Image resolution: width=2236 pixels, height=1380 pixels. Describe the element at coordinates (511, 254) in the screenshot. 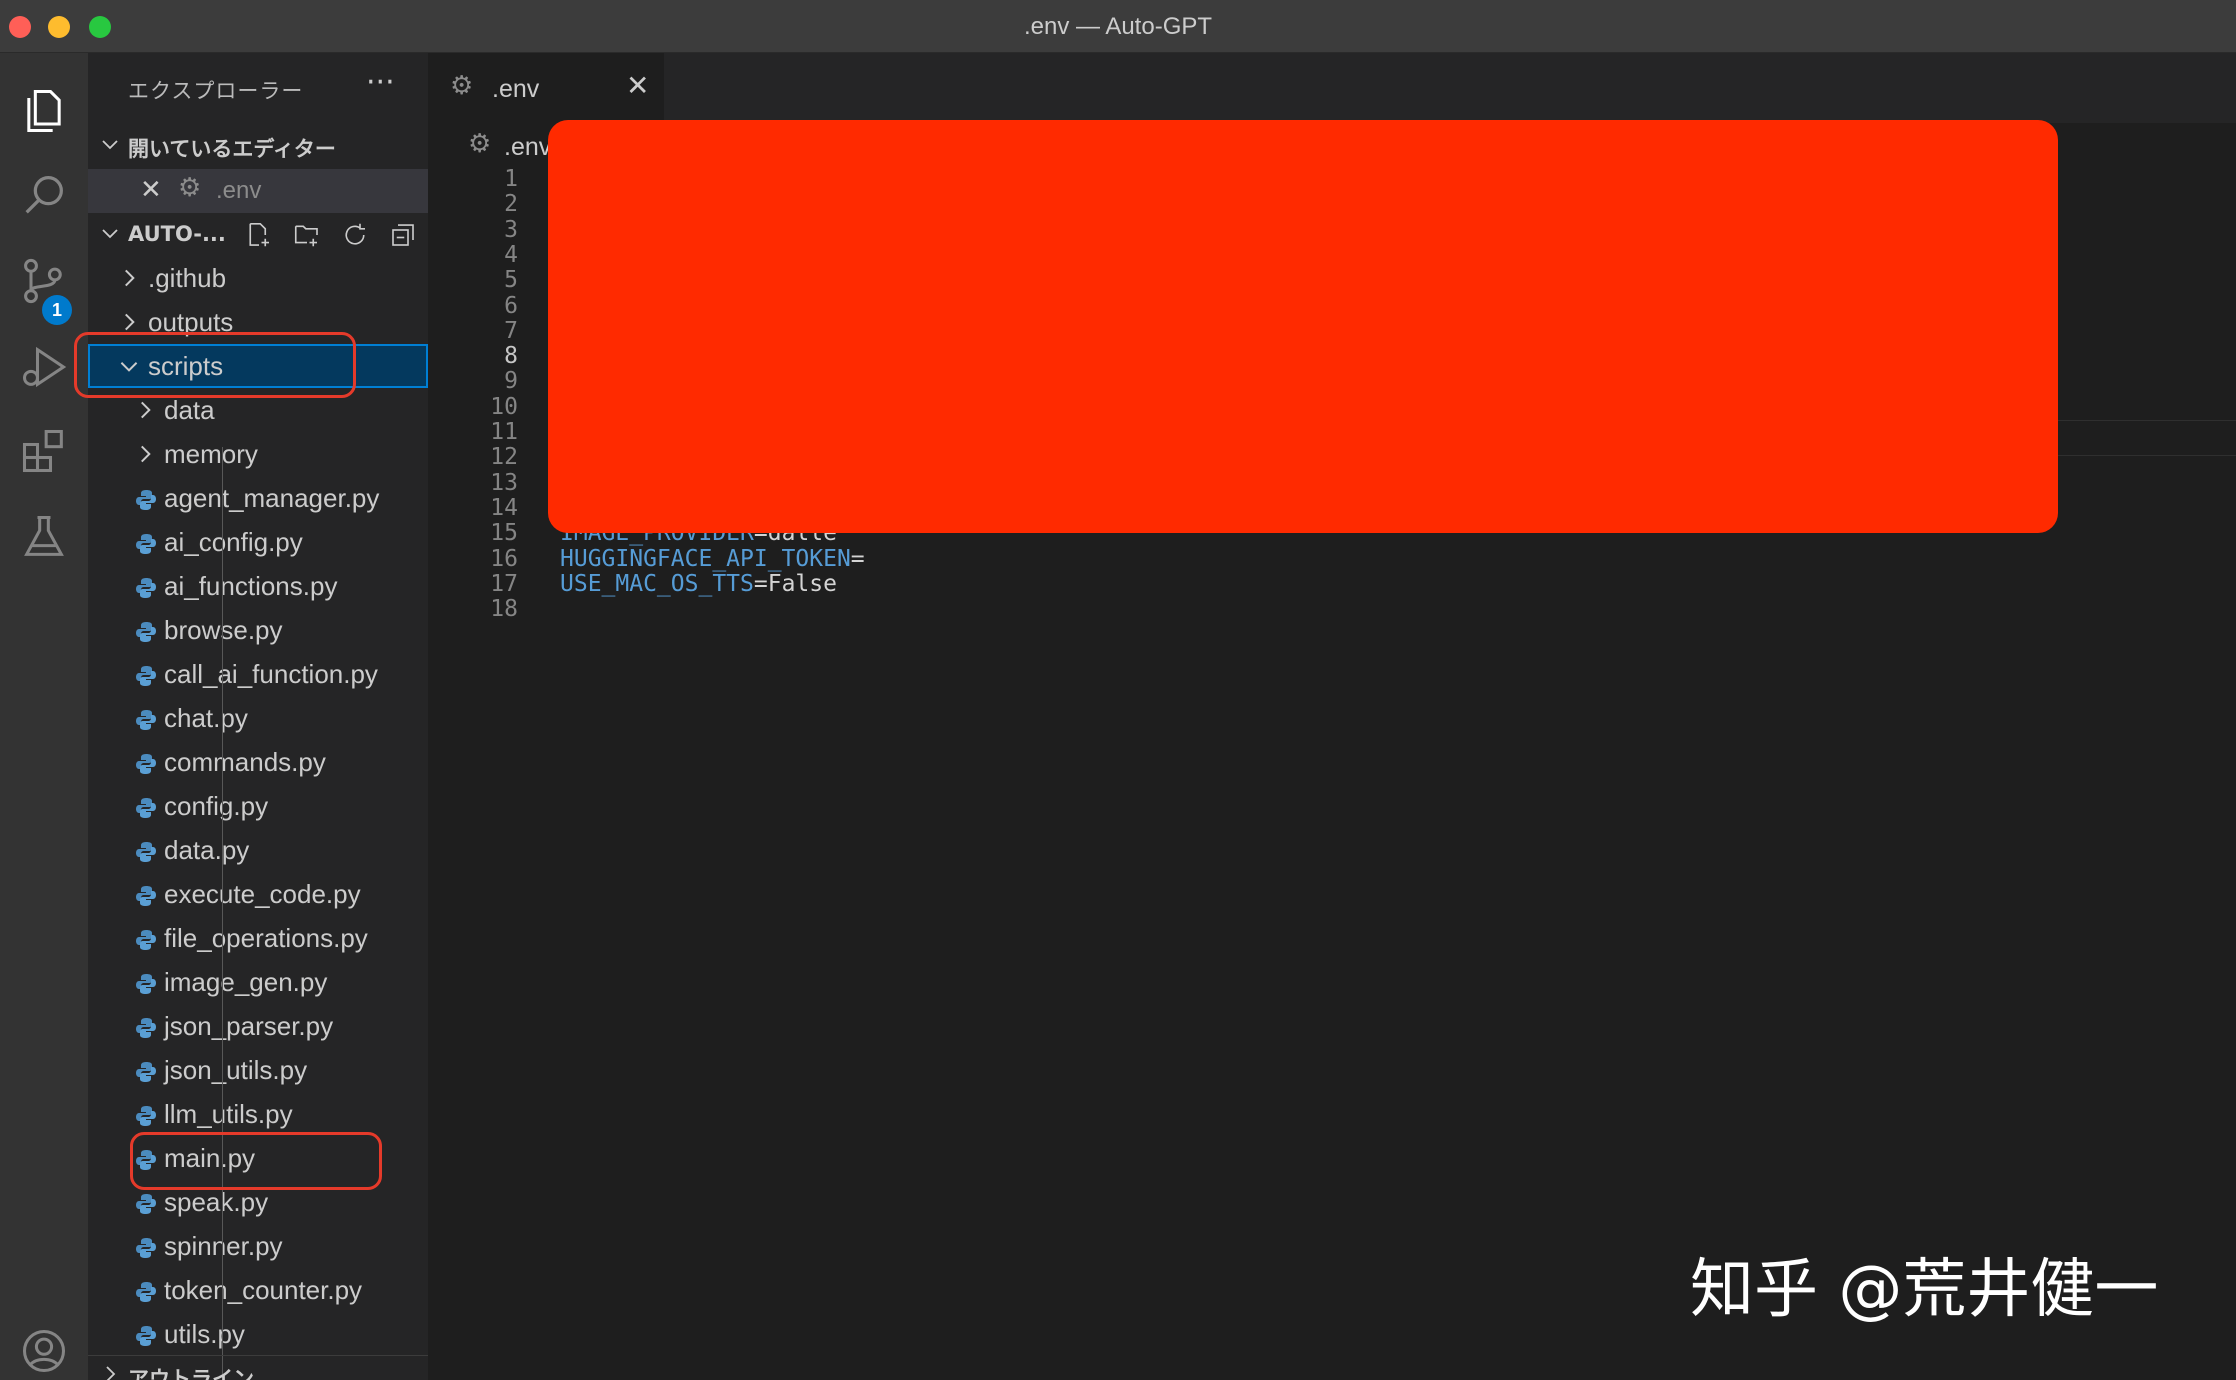

I see `line-number: 4` at that location.